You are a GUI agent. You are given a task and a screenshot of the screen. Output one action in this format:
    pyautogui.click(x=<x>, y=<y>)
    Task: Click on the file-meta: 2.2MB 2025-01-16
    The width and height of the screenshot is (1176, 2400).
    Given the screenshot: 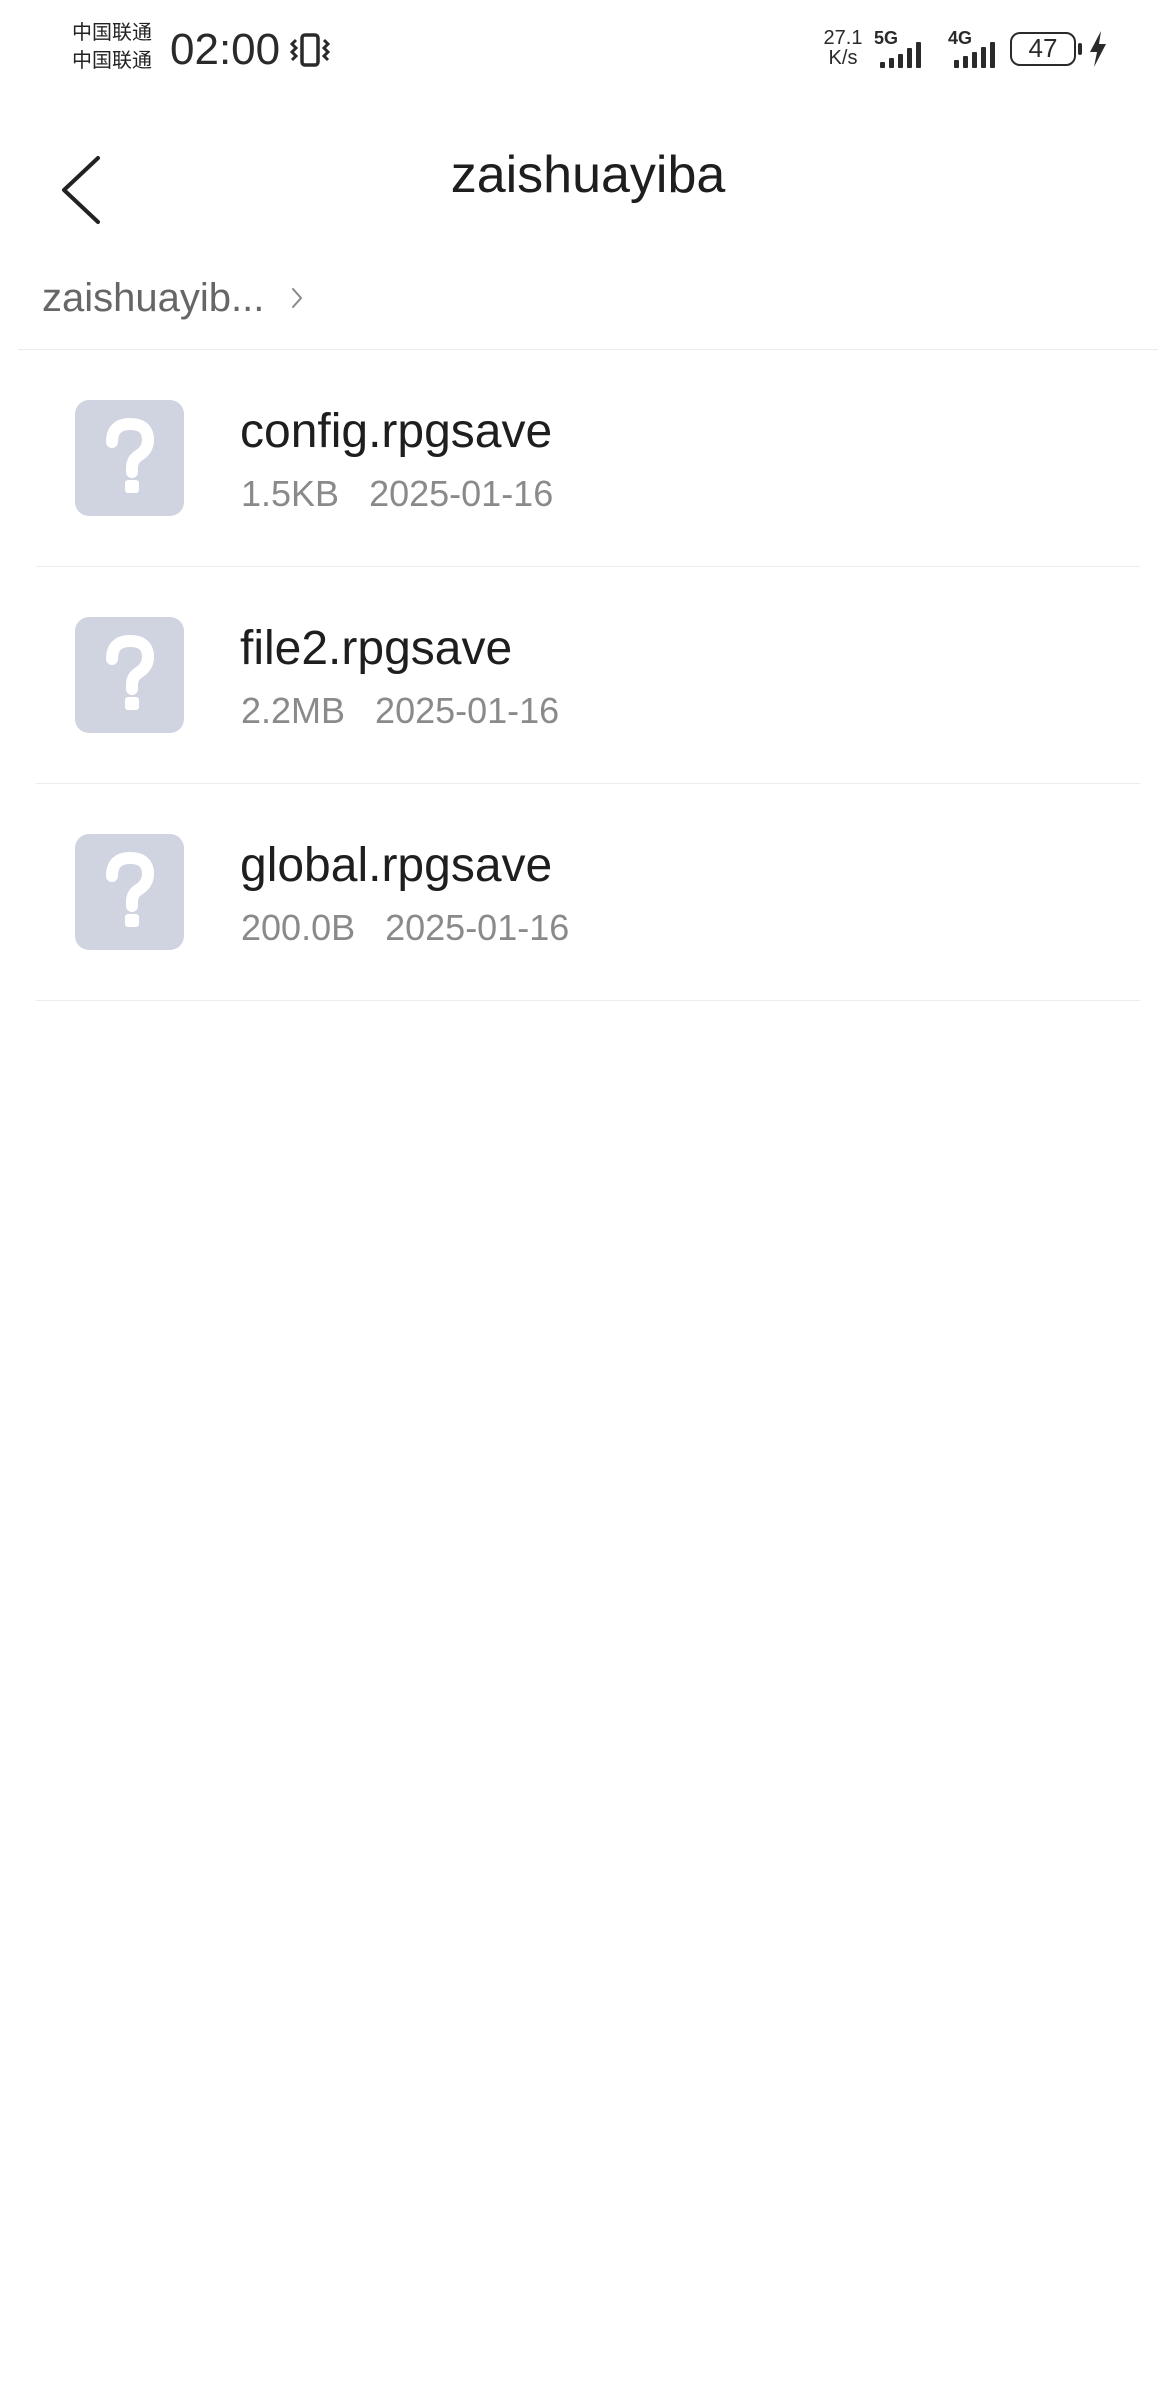 What is the action you would take?
    pyautogui.click(x=400, y=711)
    